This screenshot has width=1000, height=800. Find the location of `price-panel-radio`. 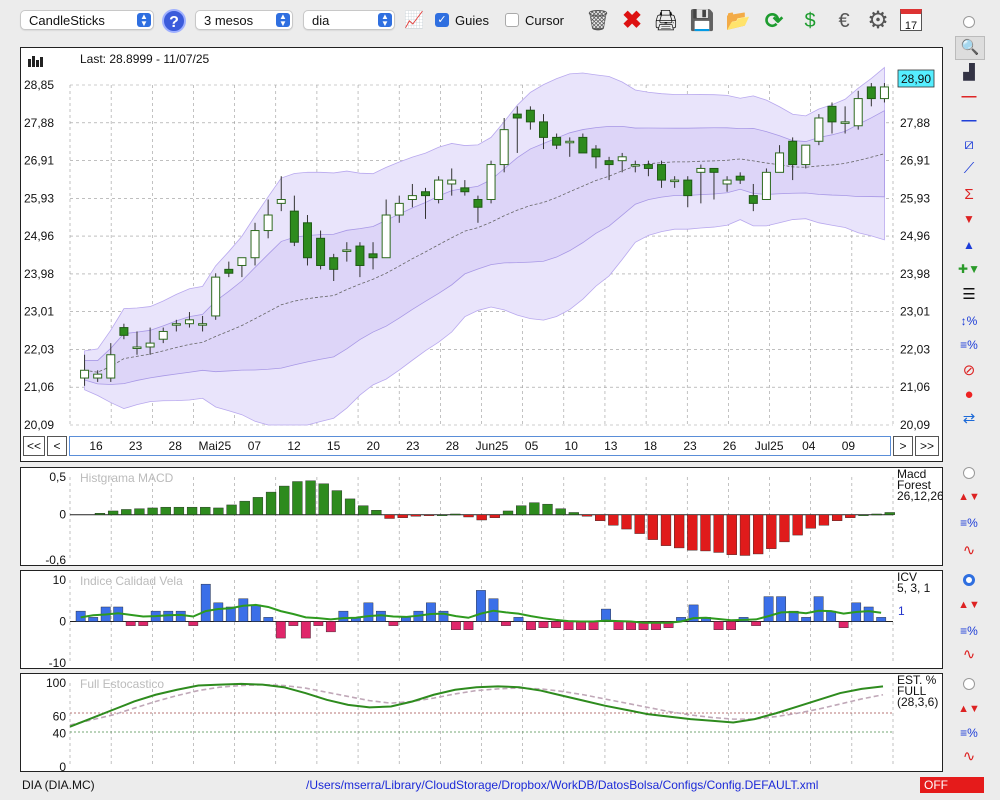

price-panel-radio is located at coordinates (969, 22).